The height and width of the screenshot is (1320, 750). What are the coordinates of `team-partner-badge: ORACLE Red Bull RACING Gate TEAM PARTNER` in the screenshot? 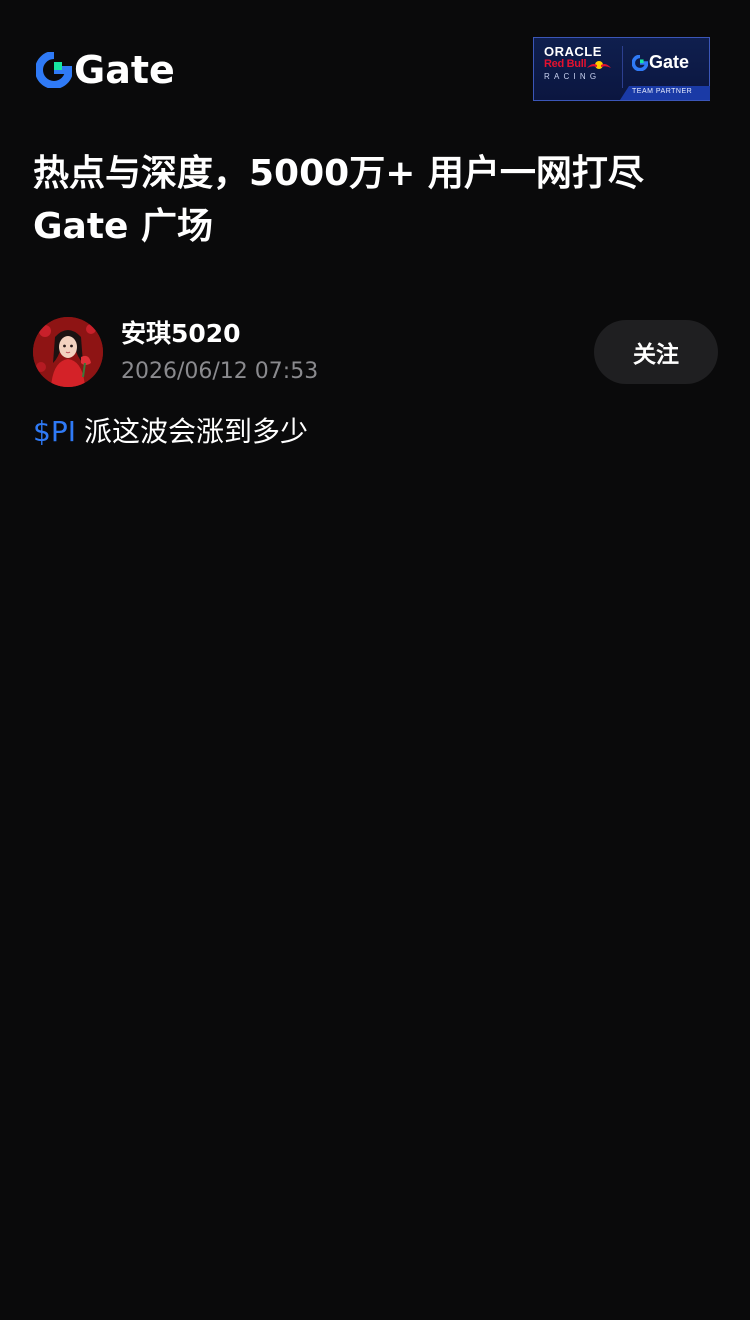 It's located at (621, 69).